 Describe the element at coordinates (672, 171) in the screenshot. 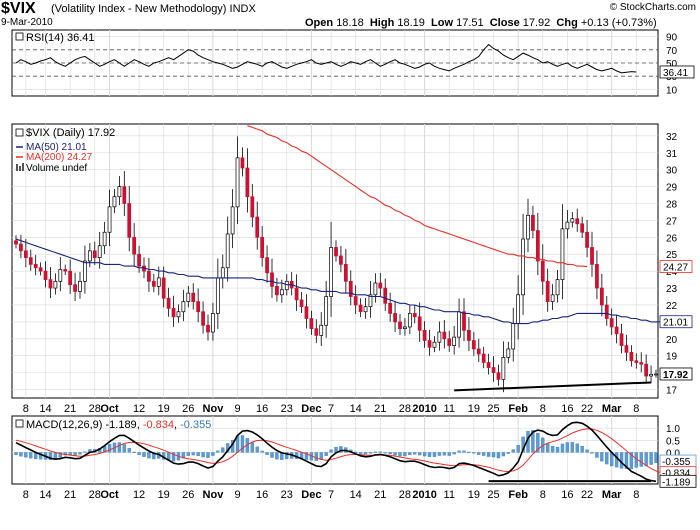

I see `price-axis-label: 30` at that location.